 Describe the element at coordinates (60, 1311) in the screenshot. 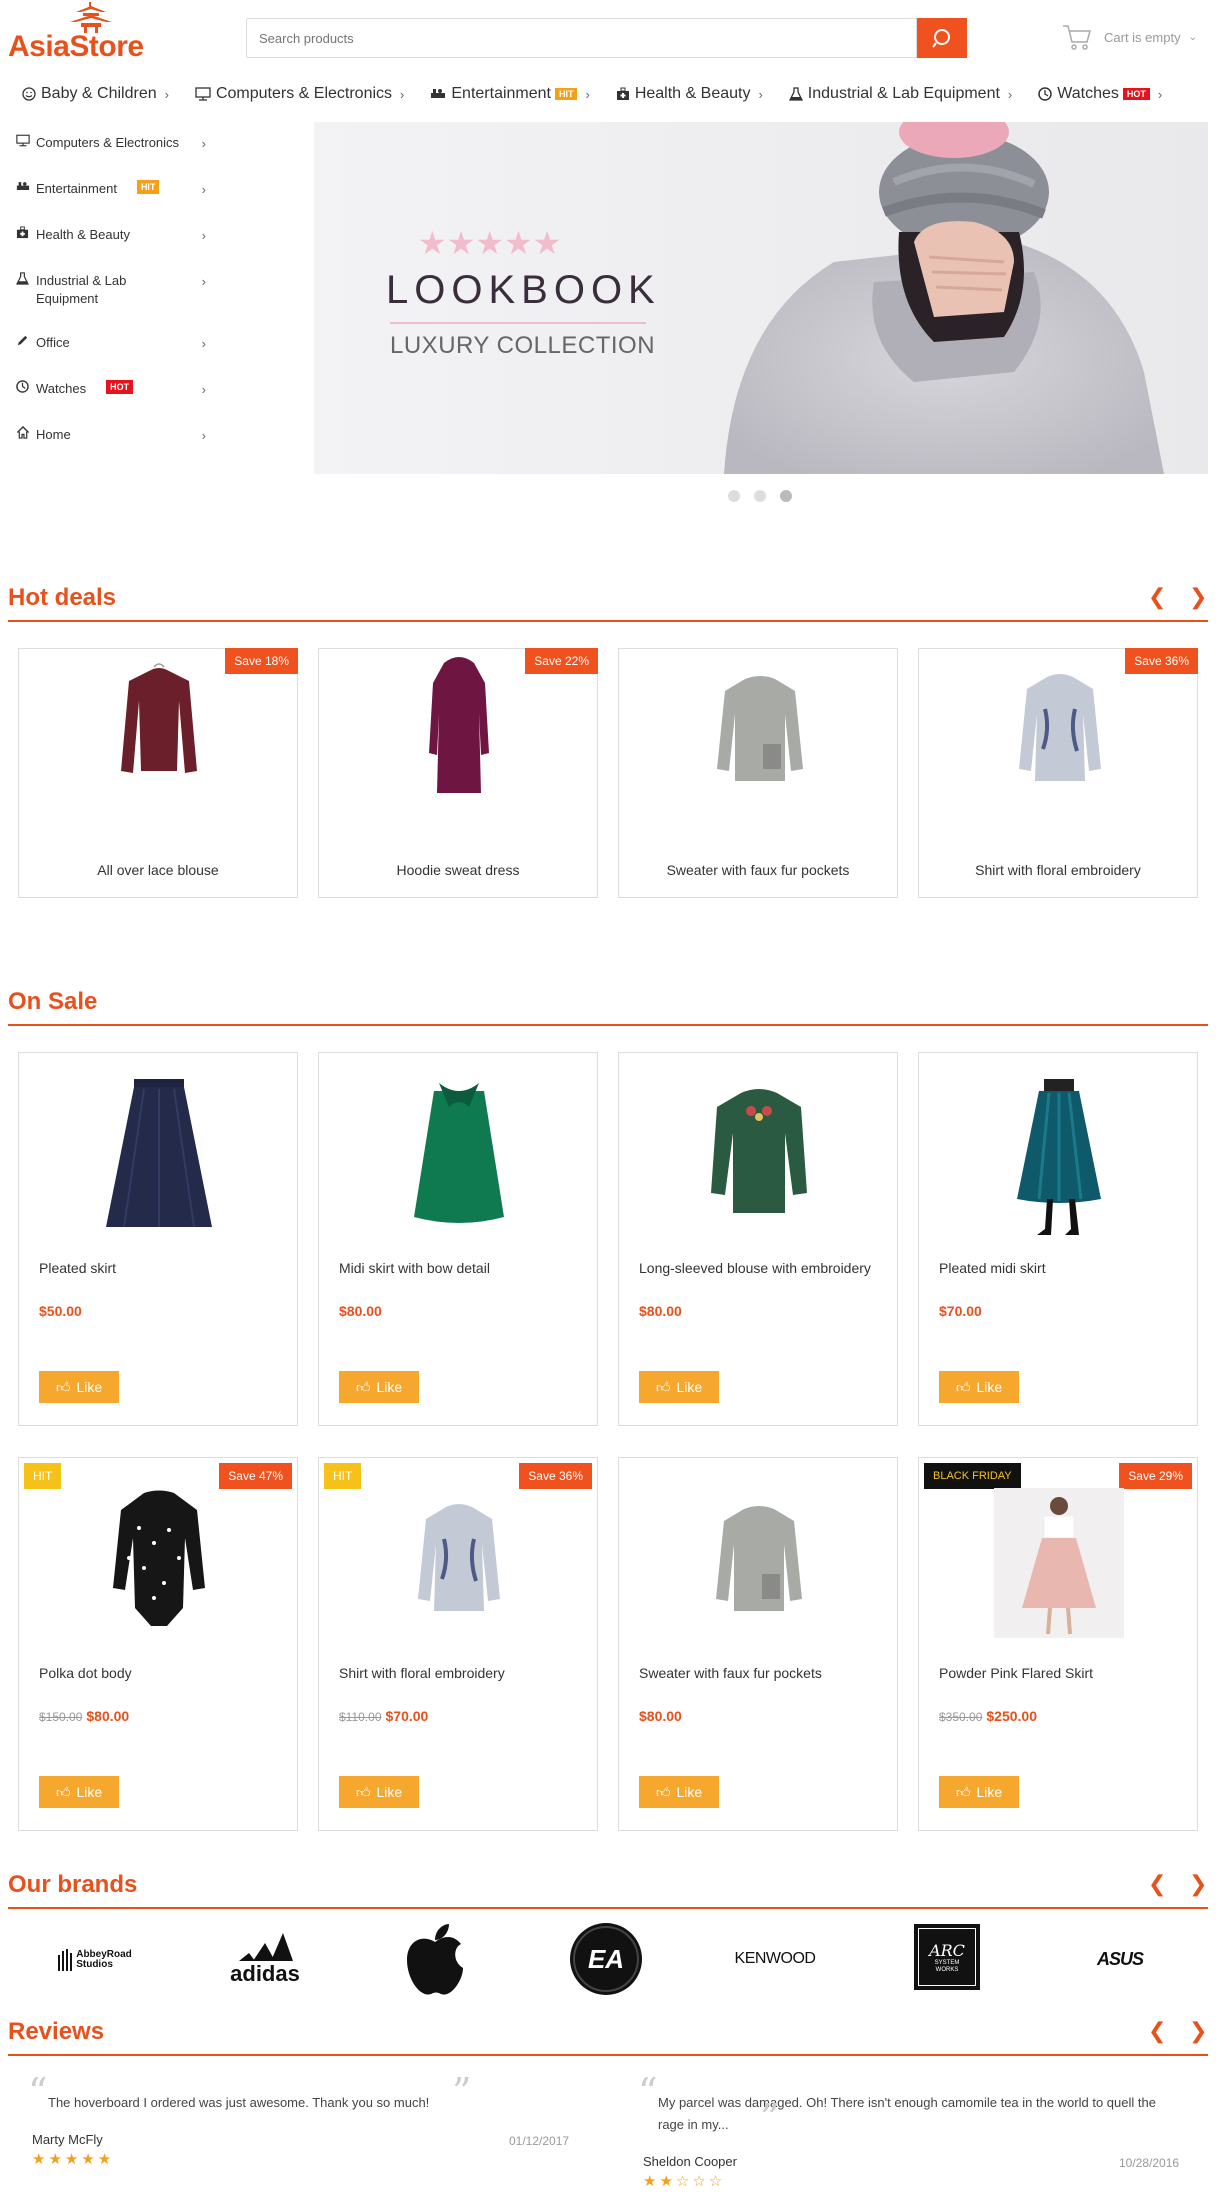

I see `current-price: $50.00` at that location.